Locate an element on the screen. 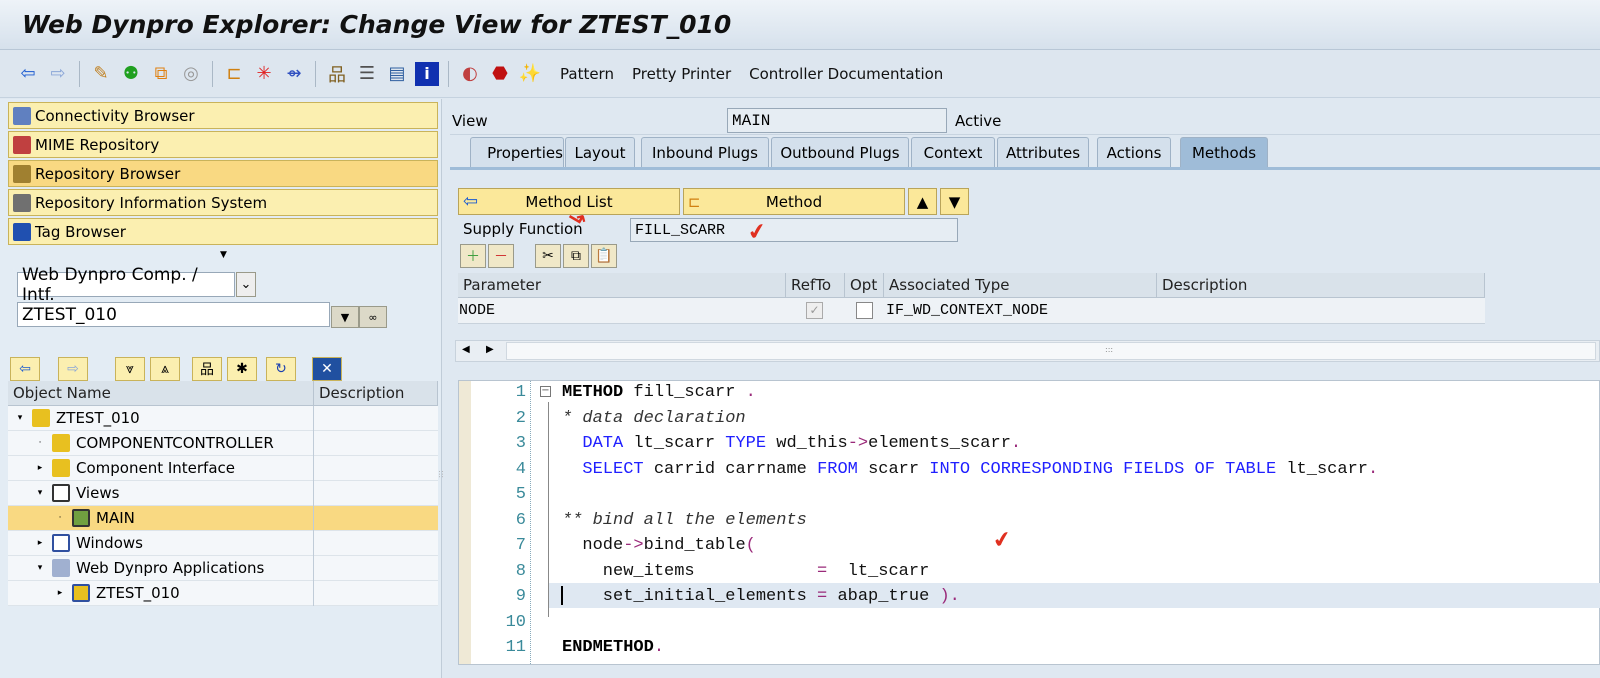 Image resolution: width=1600 pixels, height=678 pixels. info-system-icon is located at coordinates (22, 202).